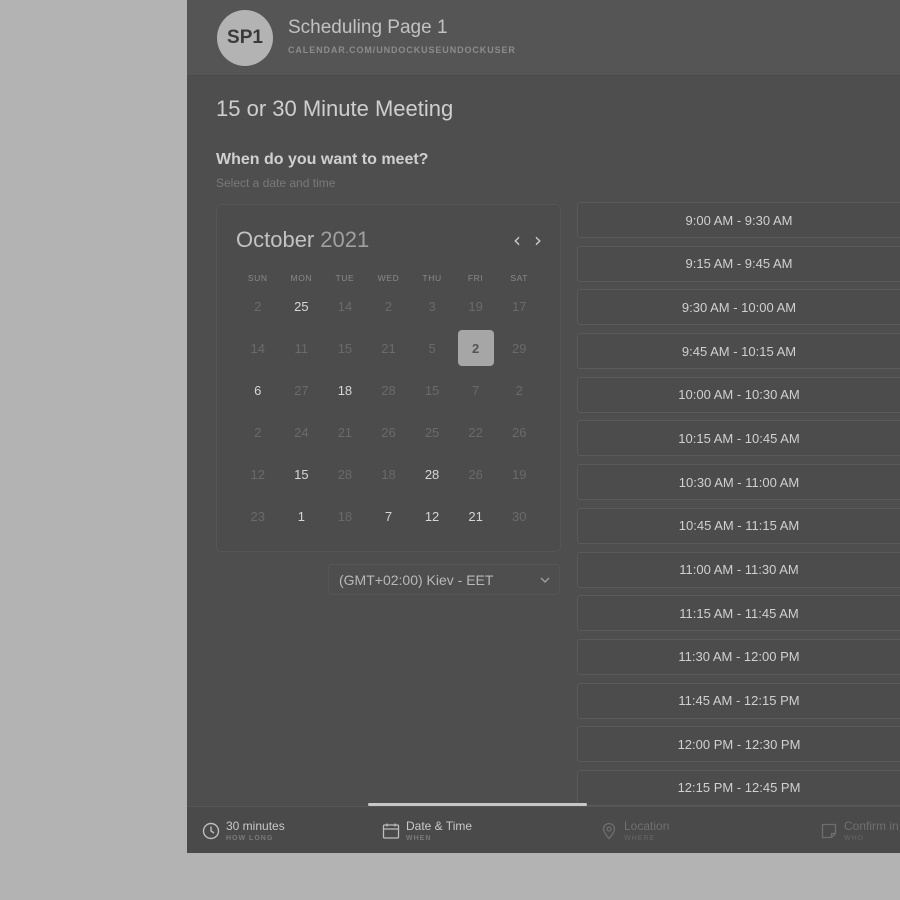 The width and height of the screenshot is (900, 900). I want to click on calendar-day: 30, so click(519, 516).